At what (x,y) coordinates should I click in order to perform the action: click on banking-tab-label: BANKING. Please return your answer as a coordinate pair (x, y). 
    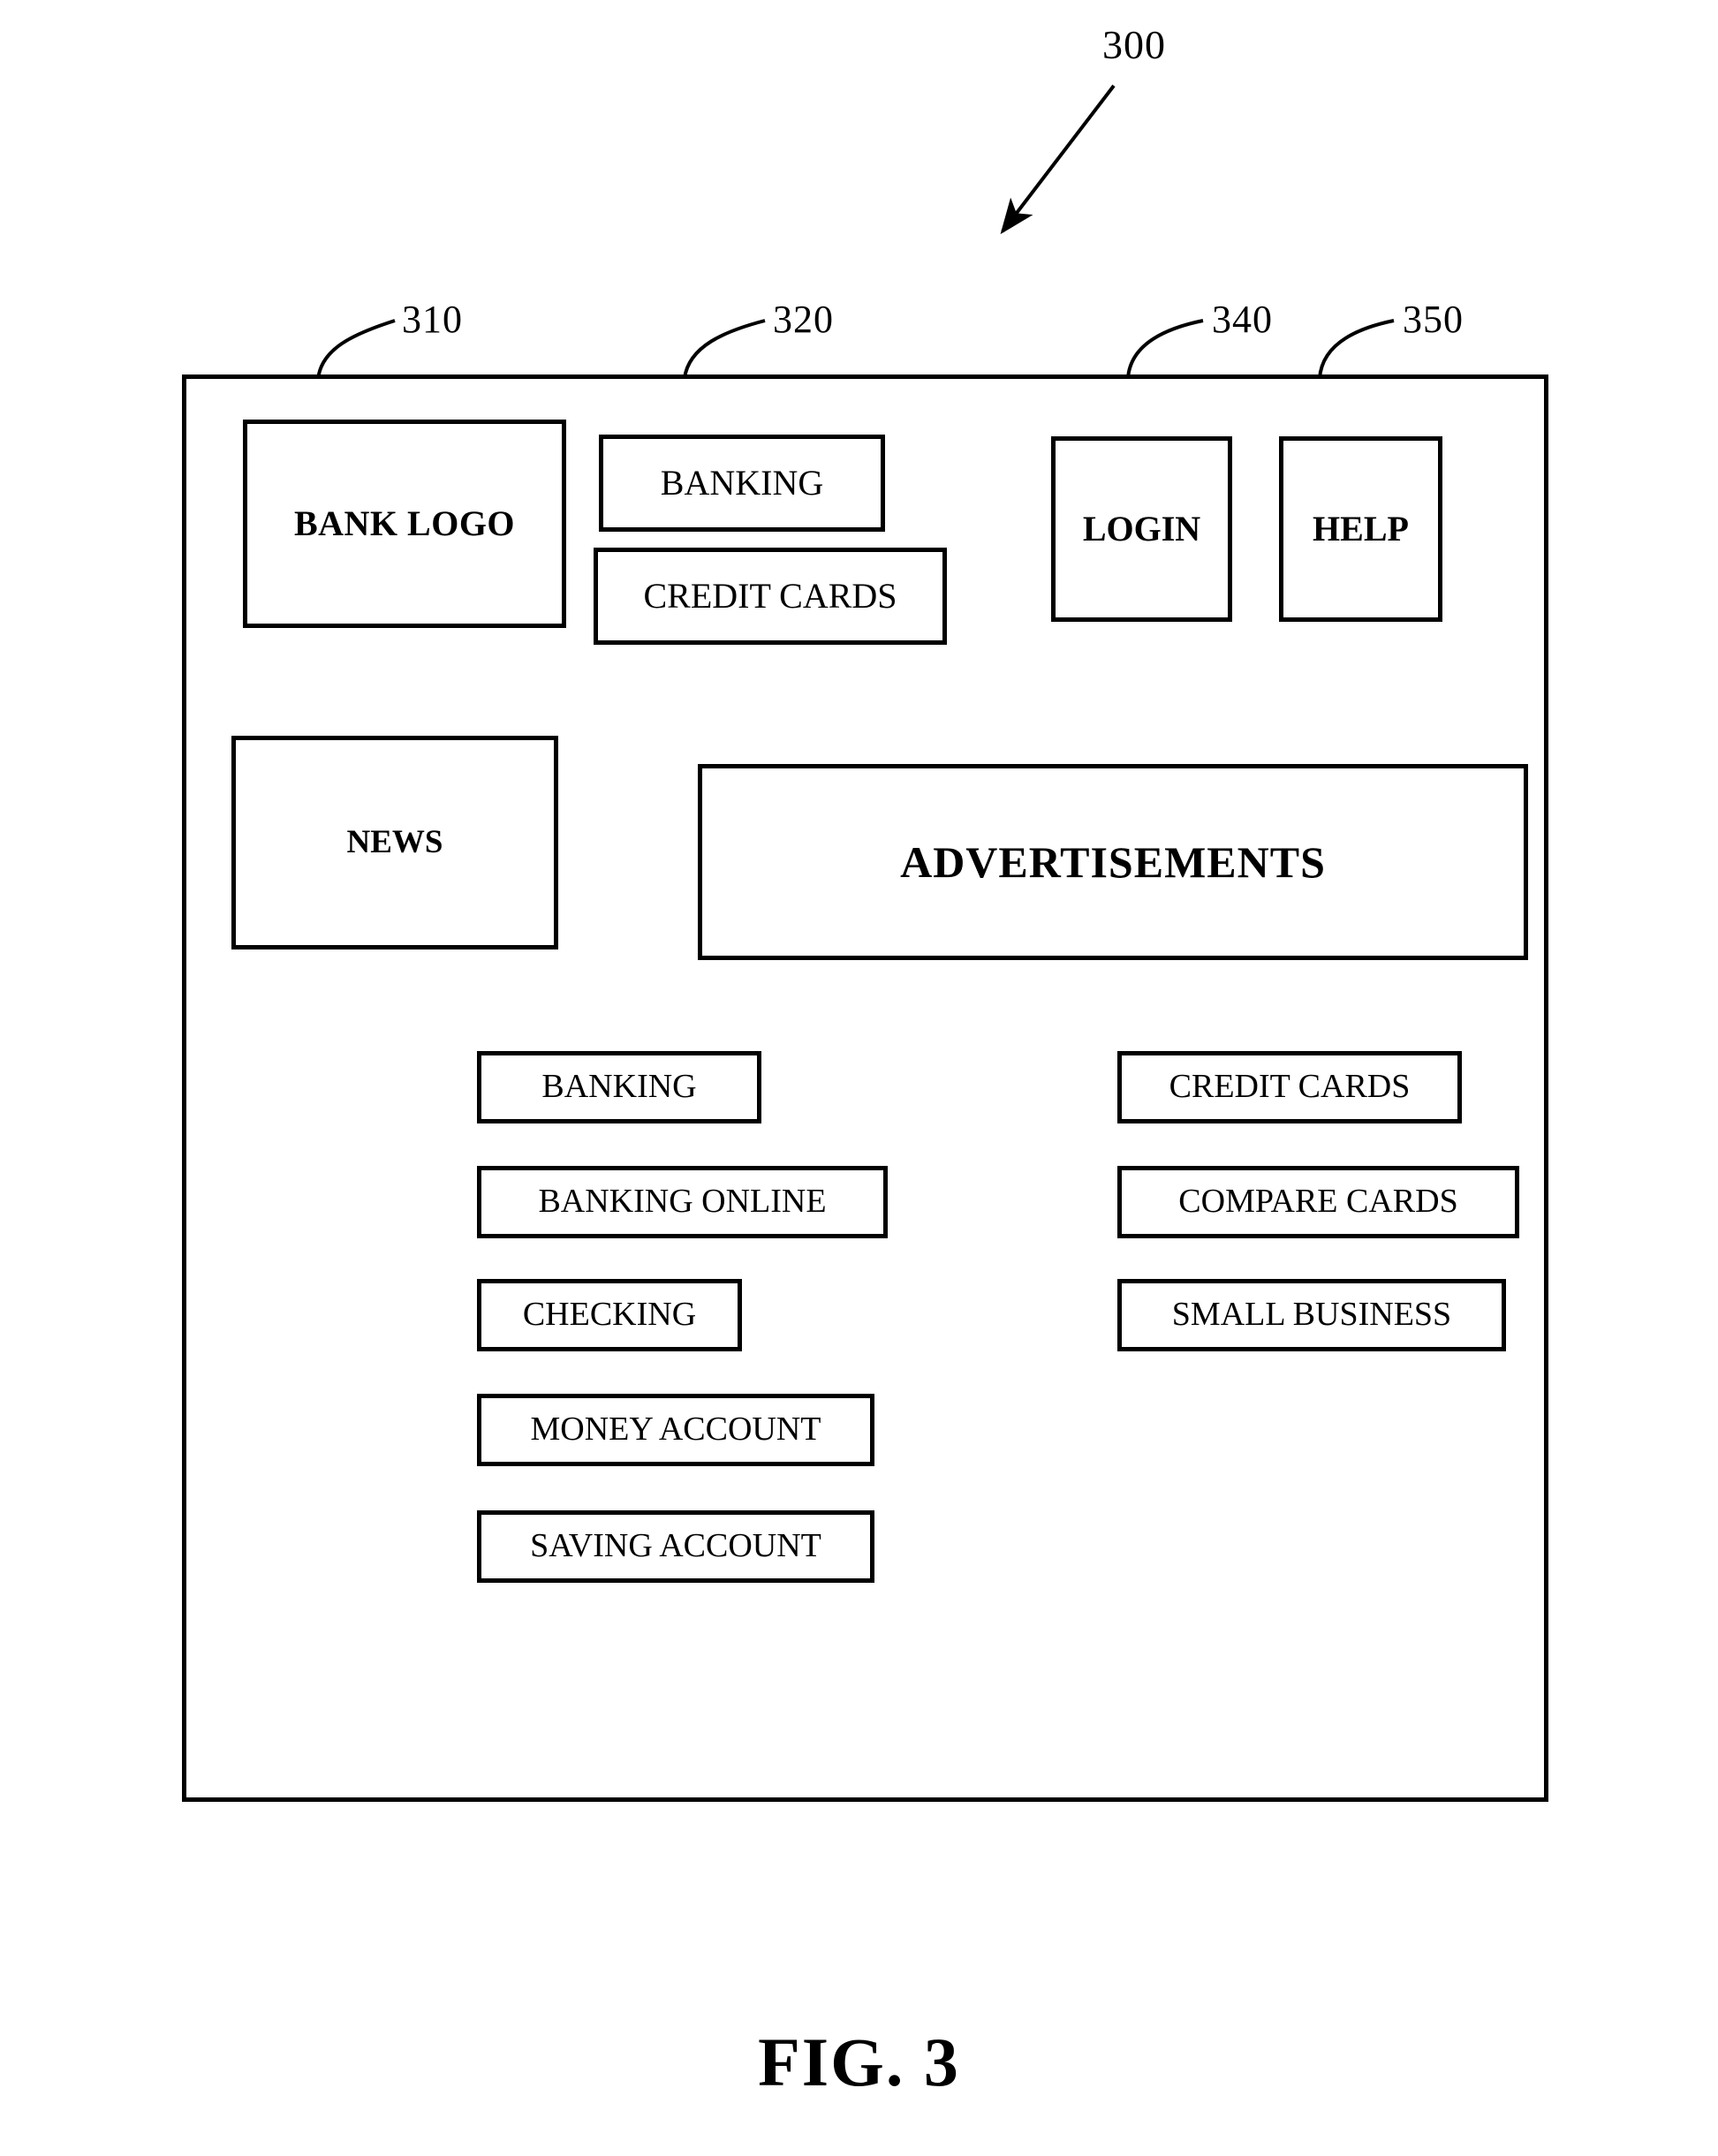
    Looking at the image, I should click on (742, 483).